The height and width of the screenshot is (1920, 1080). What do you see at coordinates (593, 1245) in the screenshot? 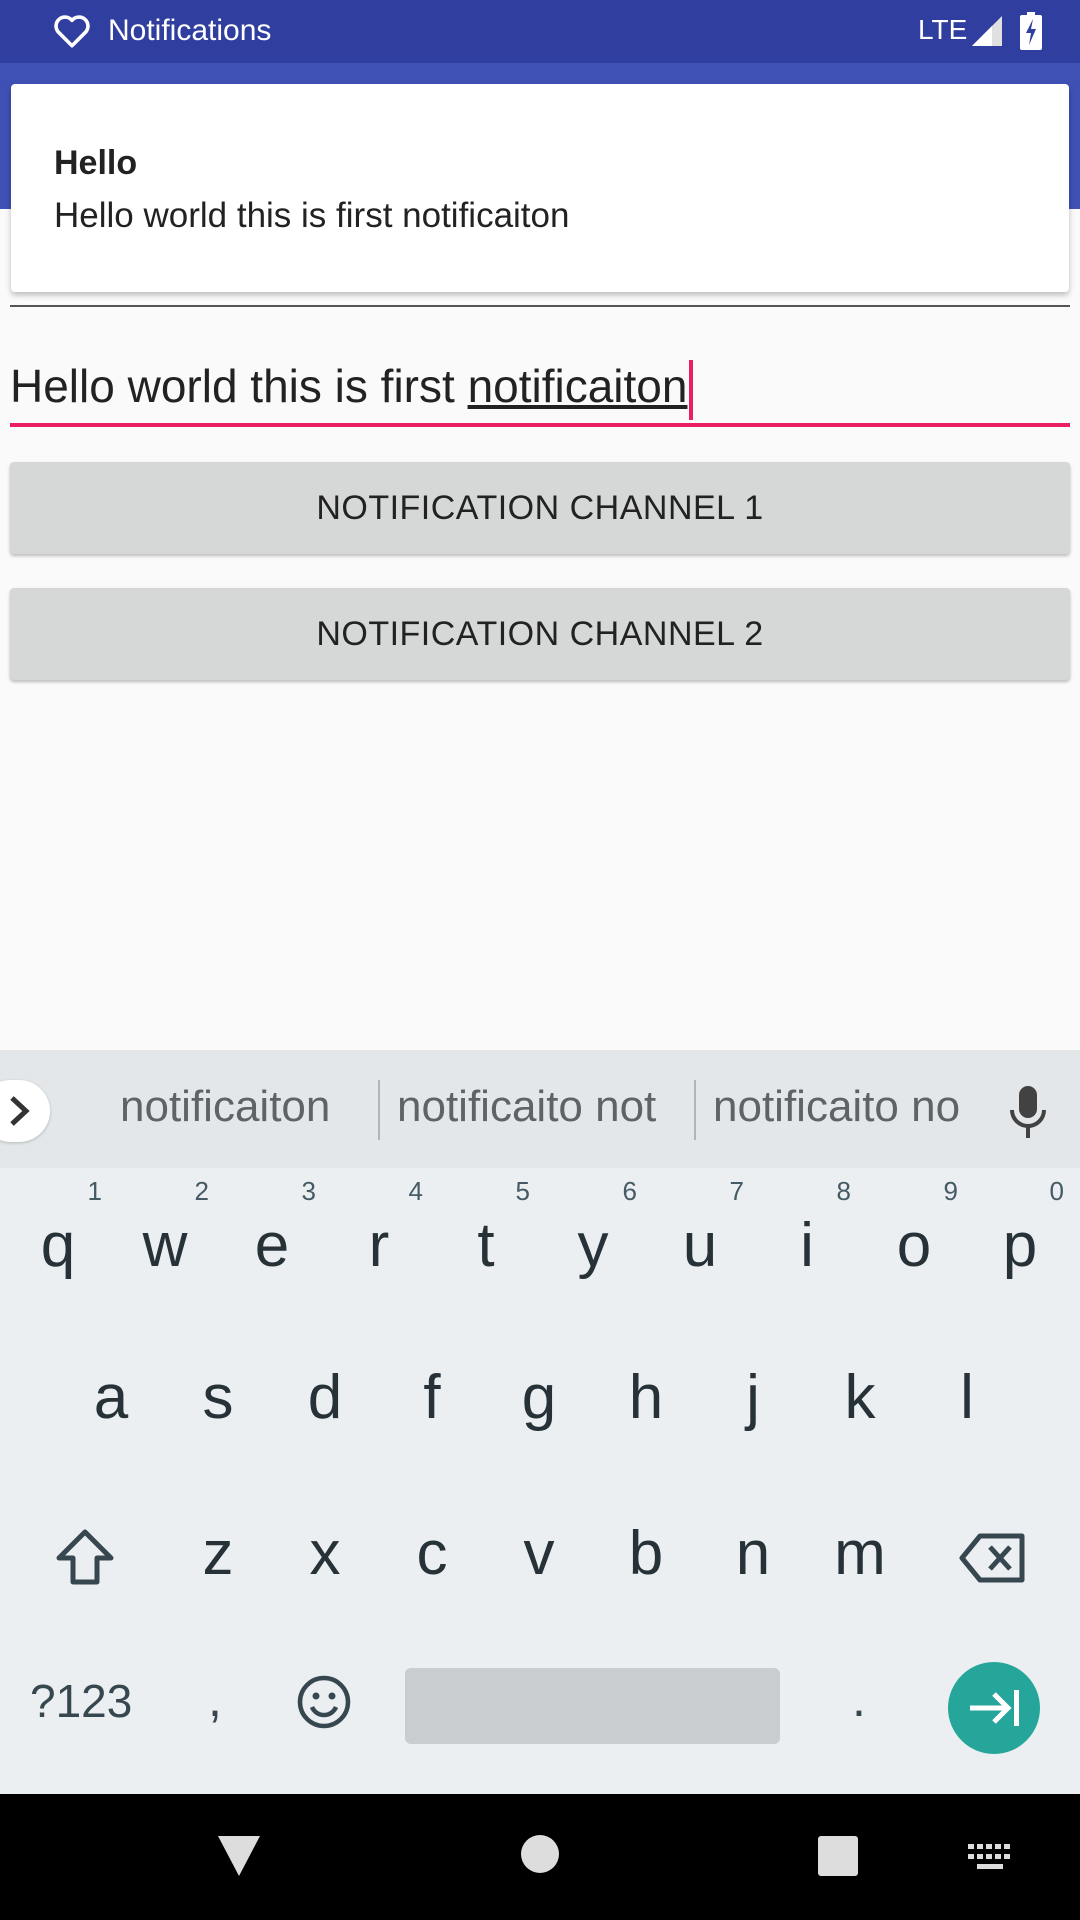
I see `key-label: y` at bounding box center [593, 1245].